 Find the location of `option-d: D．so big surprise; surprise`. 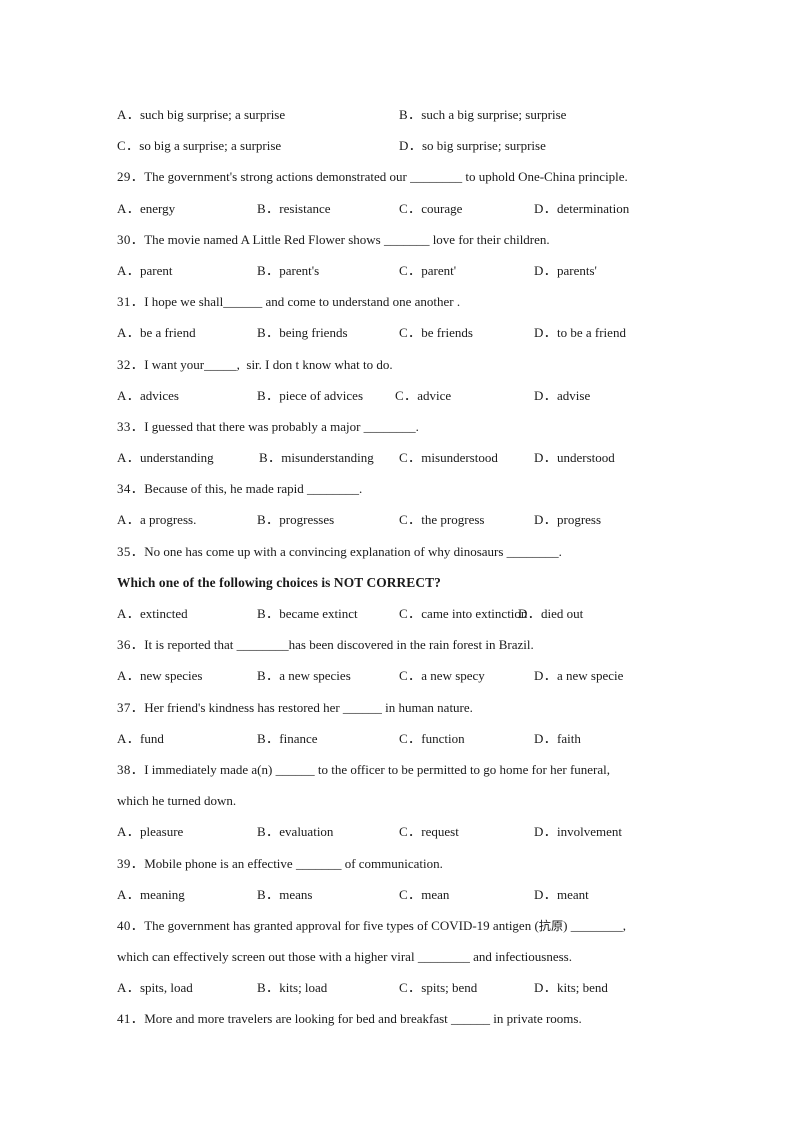

option-d: D．so big surprise; surprise is located at coordinates (472, 145).